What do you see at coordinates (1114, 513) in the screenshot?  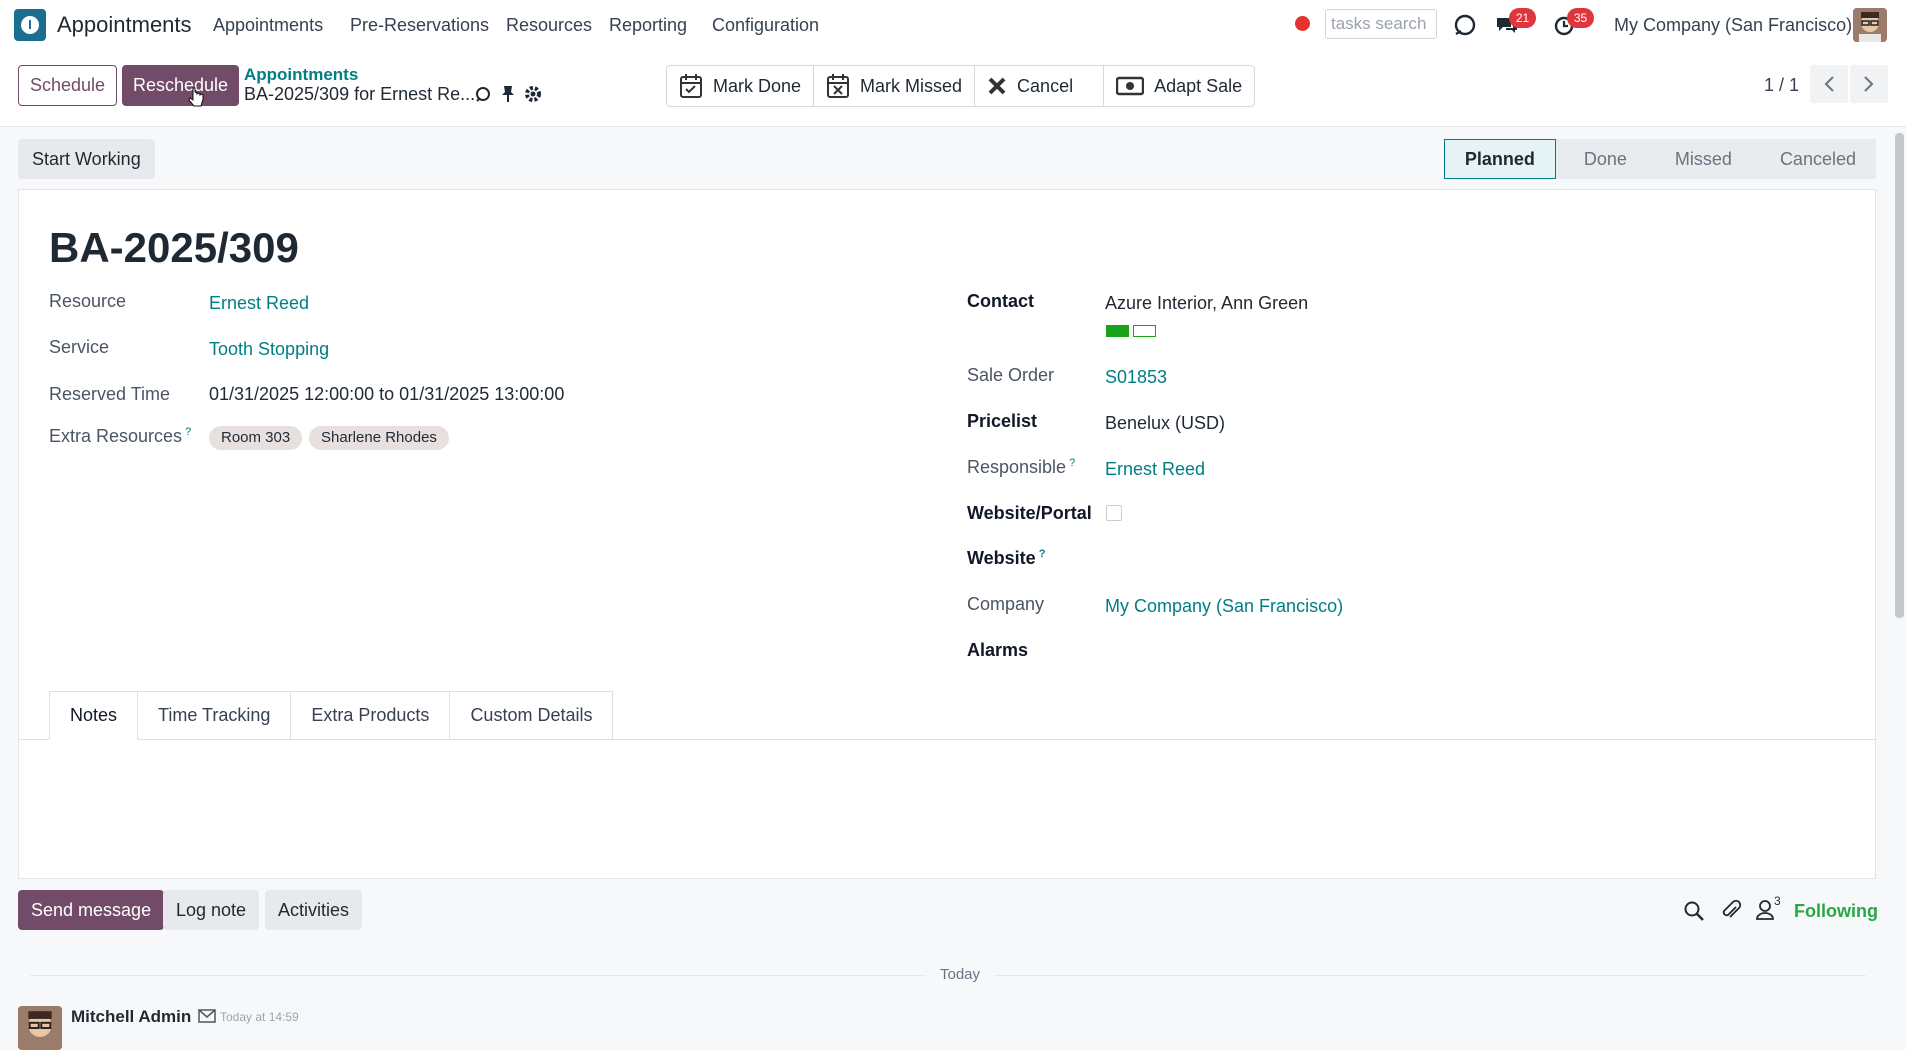 I see `website-portal-checkbox` at bounding box center [1114, 513].